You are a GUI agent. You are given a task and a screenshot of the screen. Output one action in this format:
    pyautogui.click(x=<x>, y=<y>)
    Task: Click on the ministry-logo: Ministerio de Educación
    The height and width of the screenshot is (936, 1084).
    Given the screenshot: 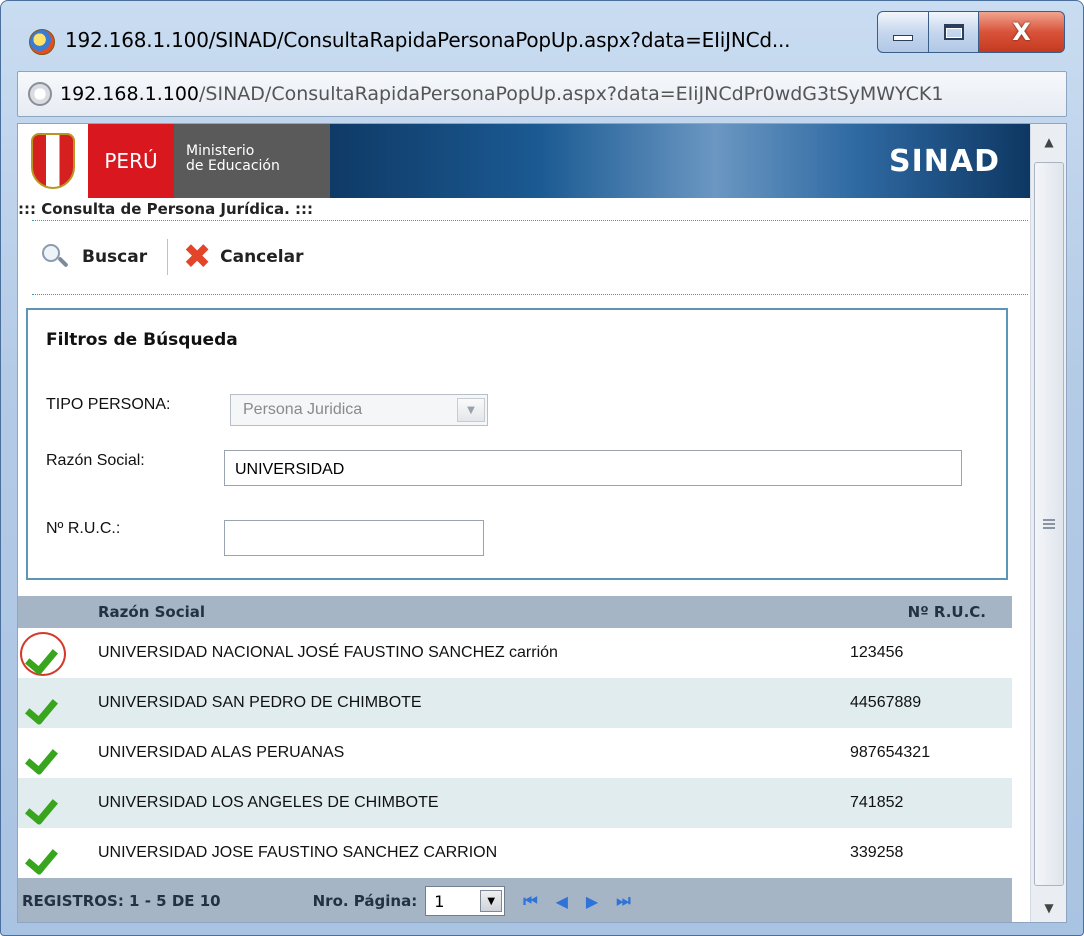 What is the action you would take?
    pyautogui.click(x=252, y=161)
    